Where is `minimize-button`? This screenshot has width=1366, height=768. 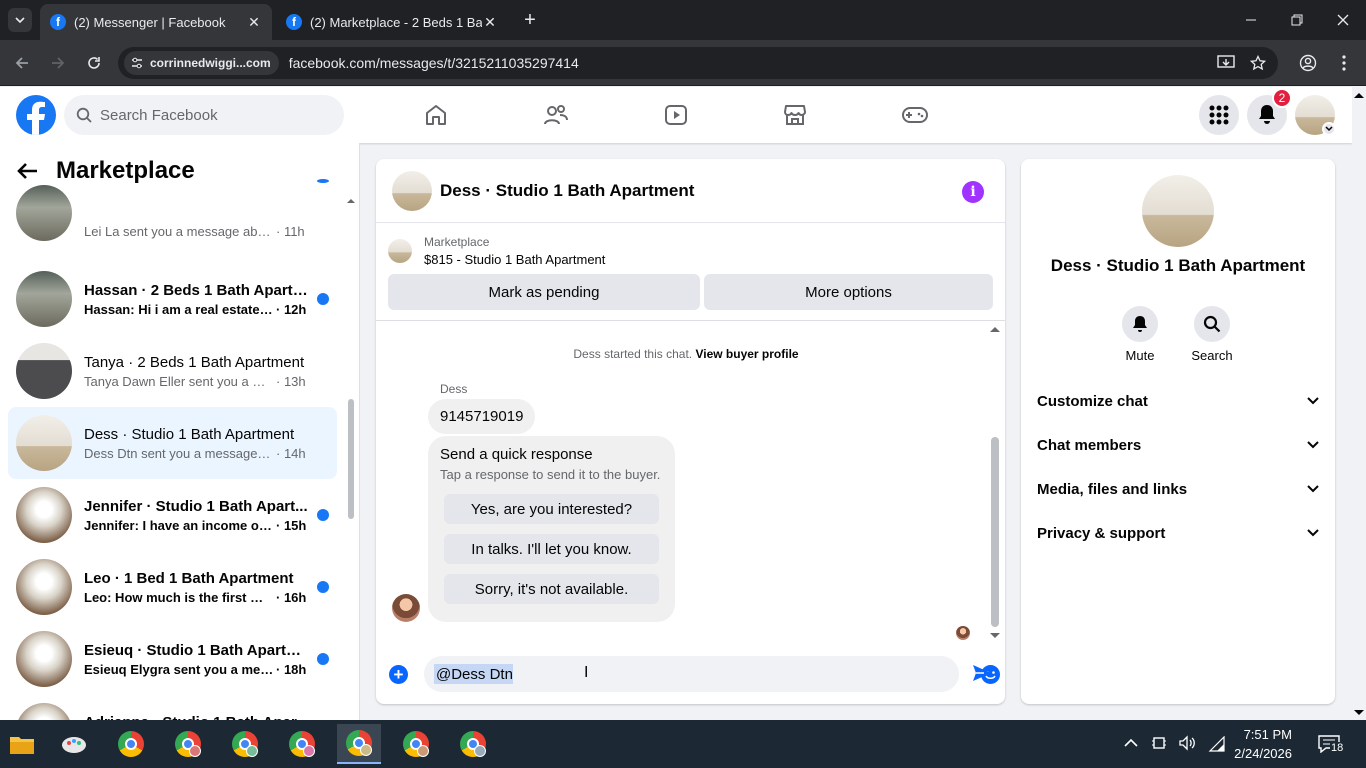
minimize-button is located at coordinates (1251, 20).